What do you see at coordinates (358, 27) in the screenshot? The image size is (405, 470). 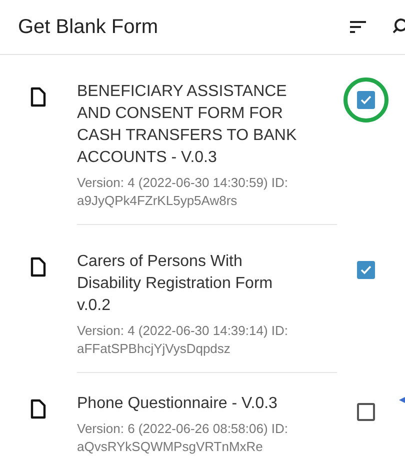 I see `sort-icon` at bounding box center [358, 27].